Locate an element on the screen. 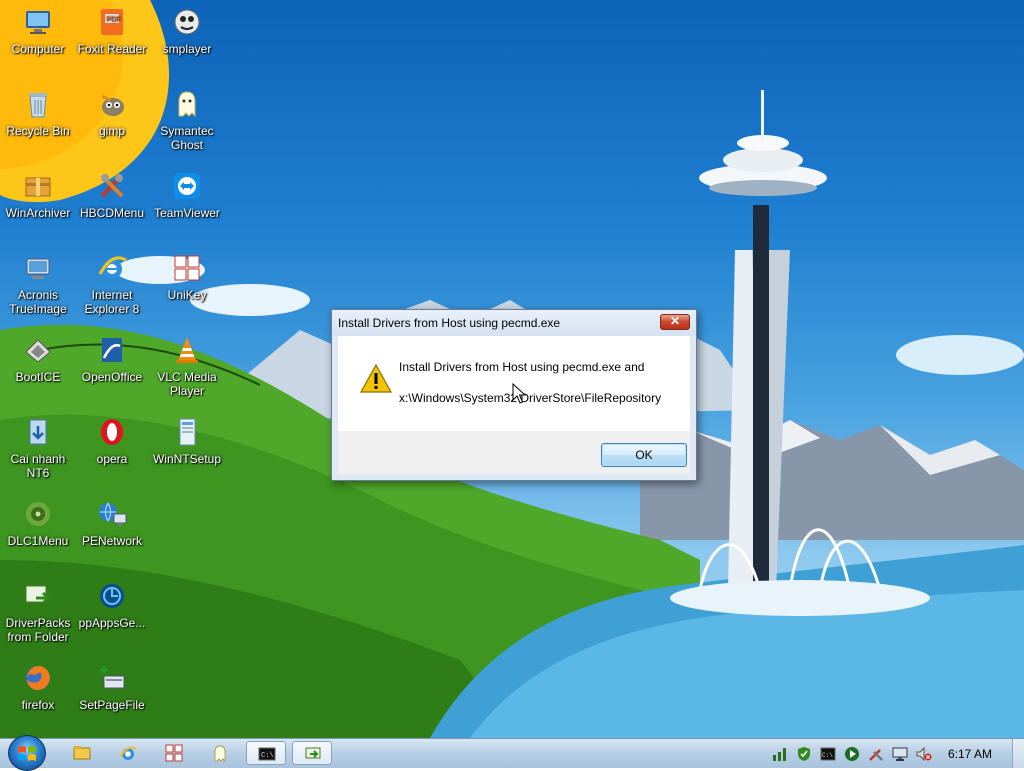  desktop-icon-symantec-ghost: Symantec Ghost is located at coordinates (187, 120).